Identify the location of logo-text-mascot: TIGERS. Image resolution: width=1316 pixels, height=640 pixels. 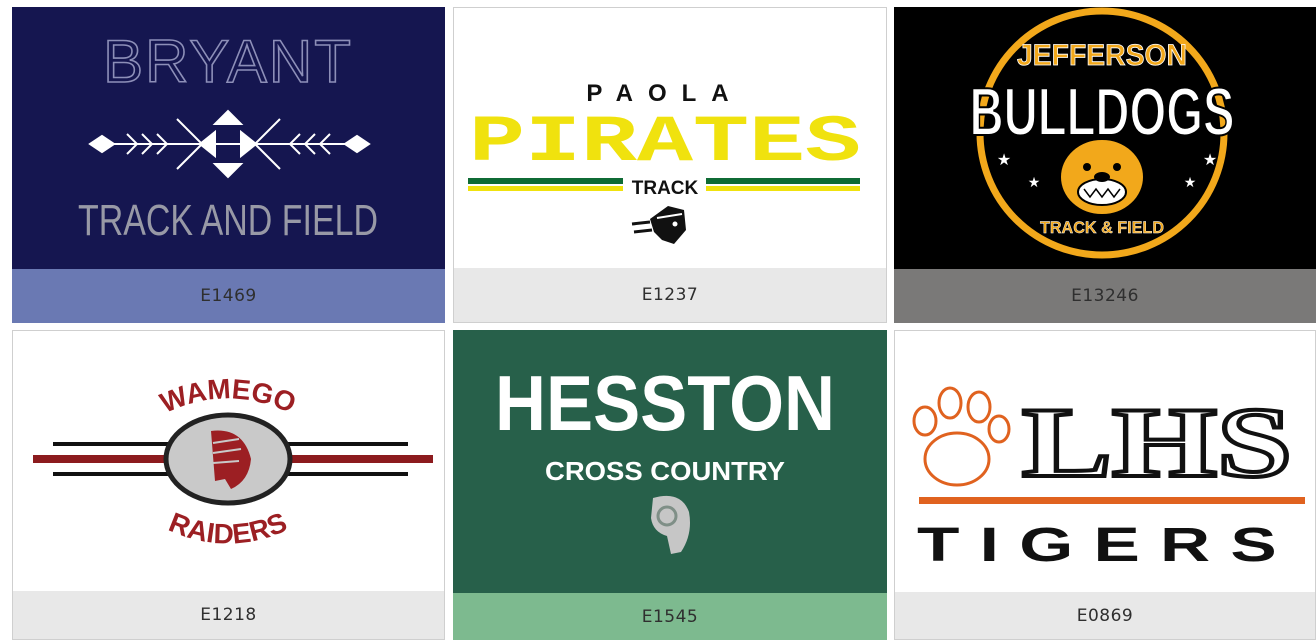
(1107, 545).